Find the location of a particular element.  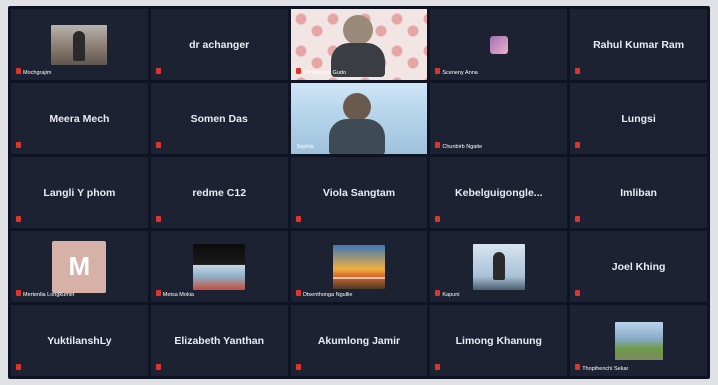

participant-name: YuktilanshLy is located at coordinates (79, 340).